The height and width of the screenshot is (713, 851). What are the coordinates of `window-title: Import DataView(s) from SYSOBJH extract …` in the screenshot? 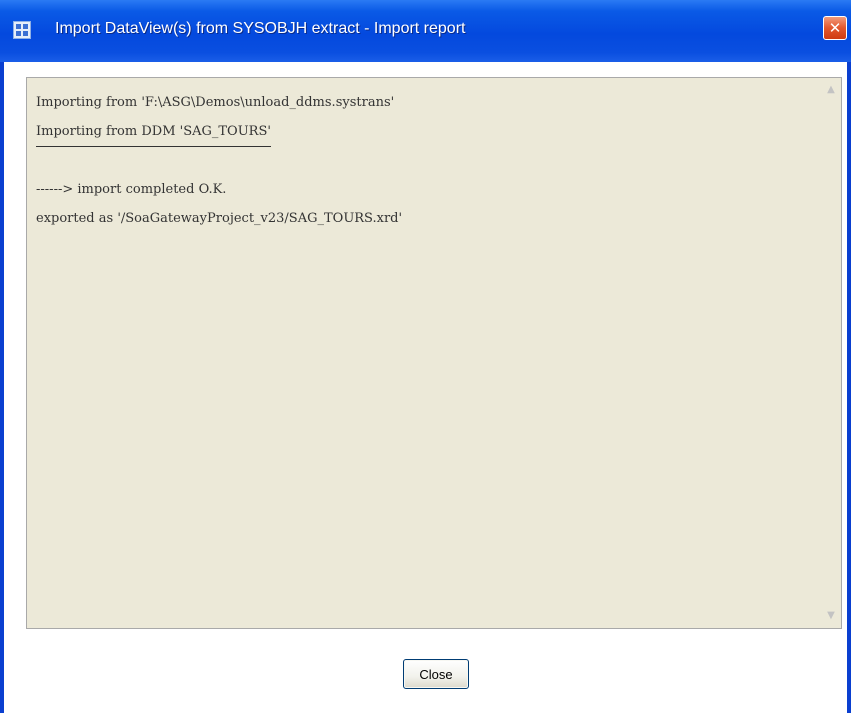 It's located at (260, 28).